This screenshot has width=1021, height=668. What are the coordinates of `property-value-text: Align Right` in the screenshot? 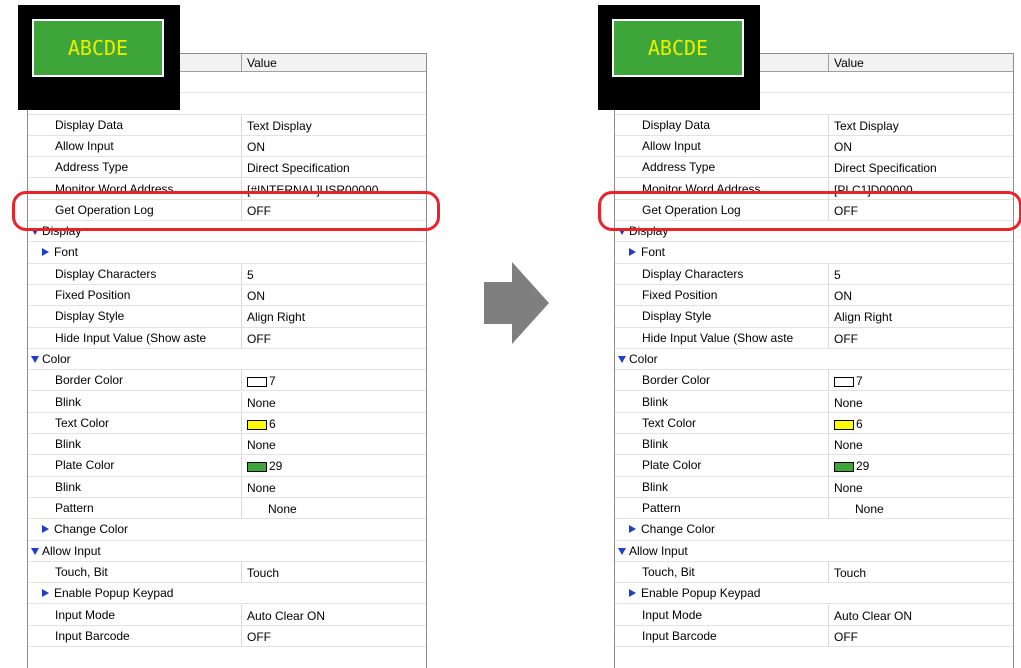 It's located at (863, 317).